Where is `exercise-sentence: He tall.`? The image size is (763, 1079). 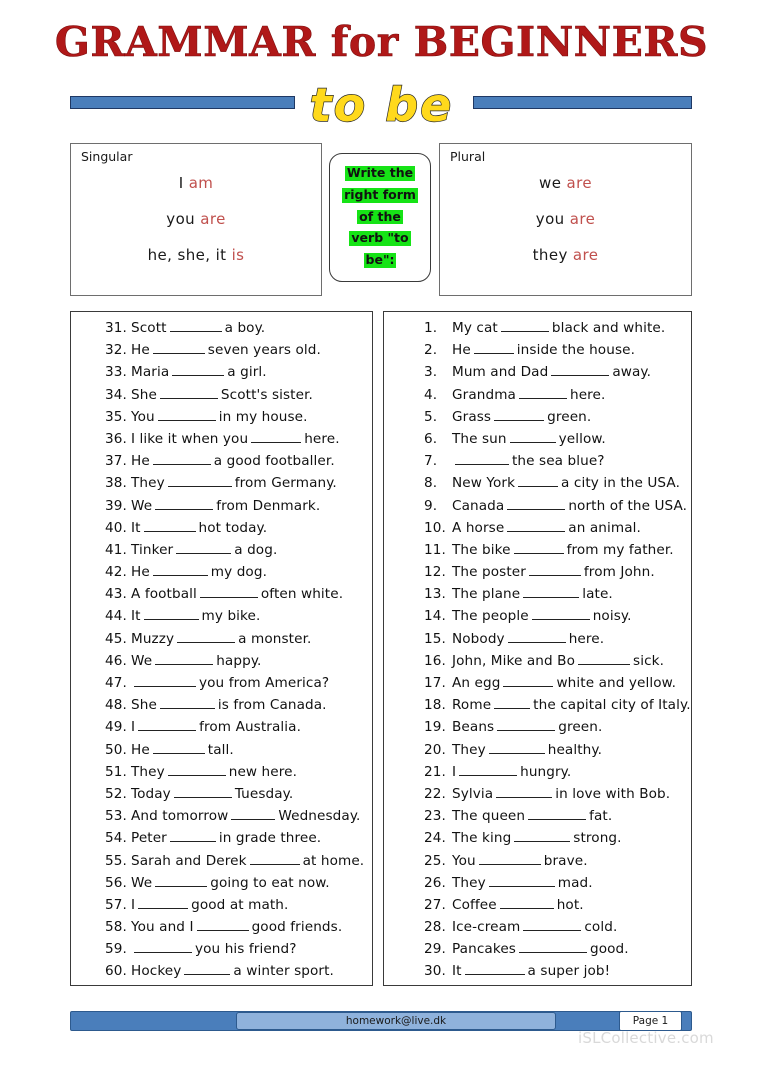 exercise-sentence: He tall. is located at coordinates (182, 750).